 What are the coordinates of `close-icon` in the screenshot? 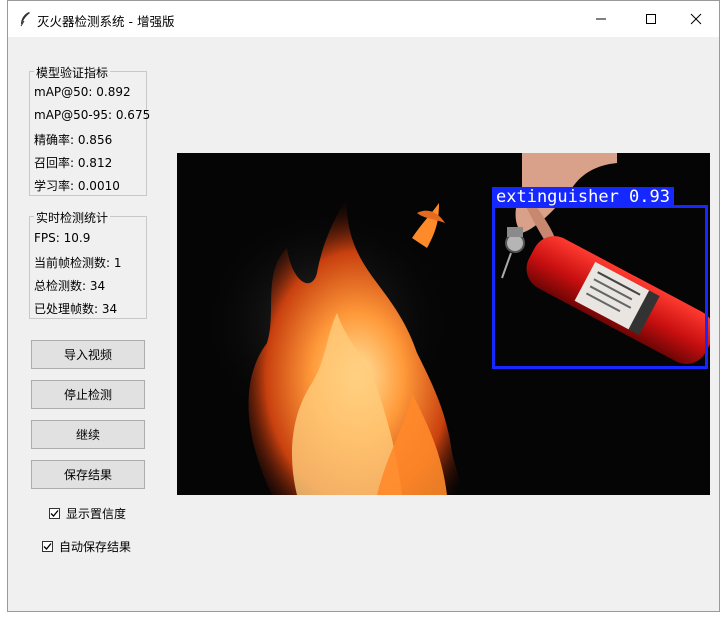 It's located at (696, 19).